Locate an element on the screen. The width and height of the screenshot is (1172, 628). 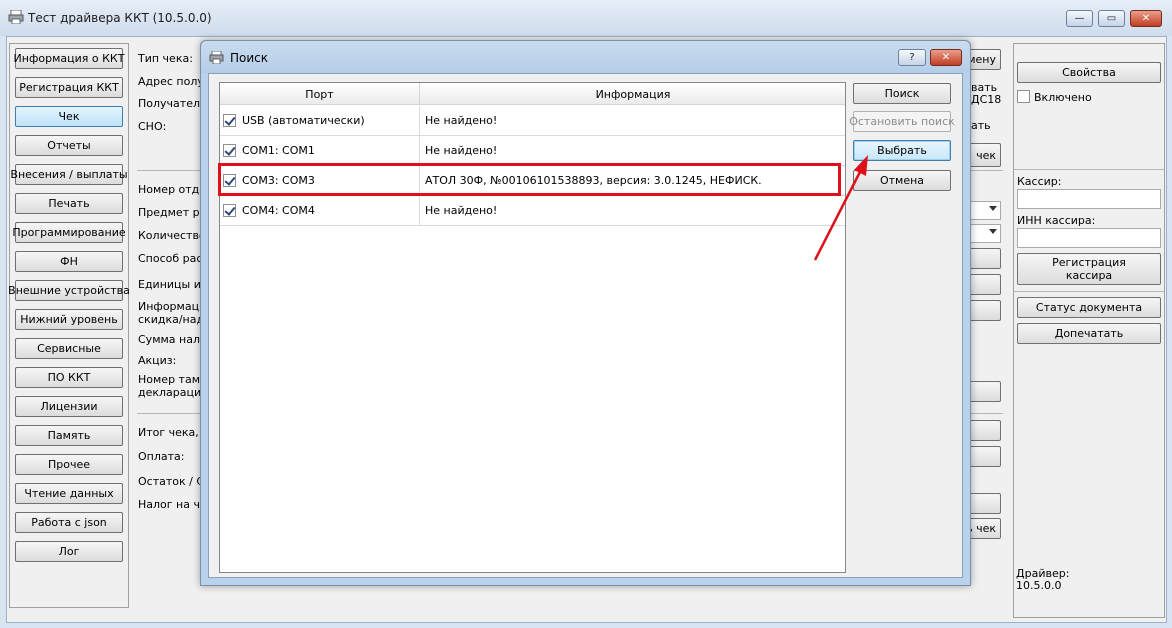
stop-search-button: Остановить поиск is located at coordinates (902, 121).